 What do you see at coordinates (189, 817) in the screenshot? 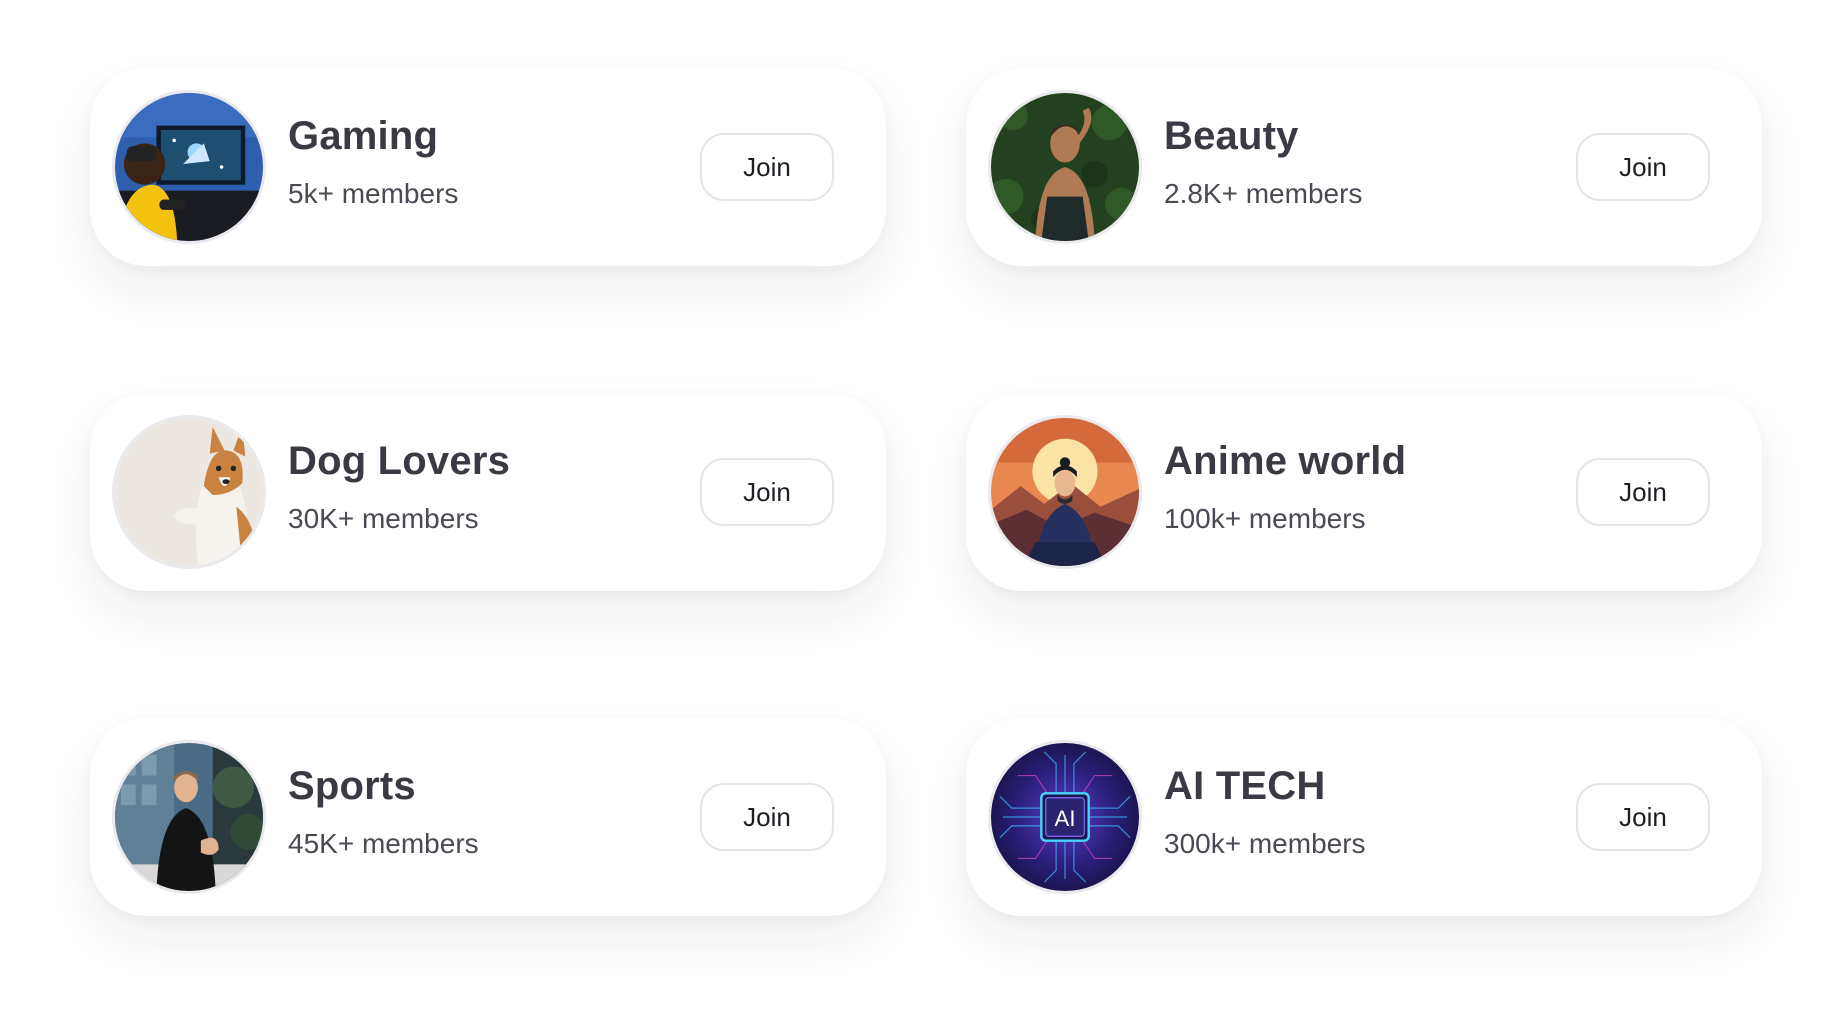
I see `sports-photo-icon` at bounding box center [189, 817].